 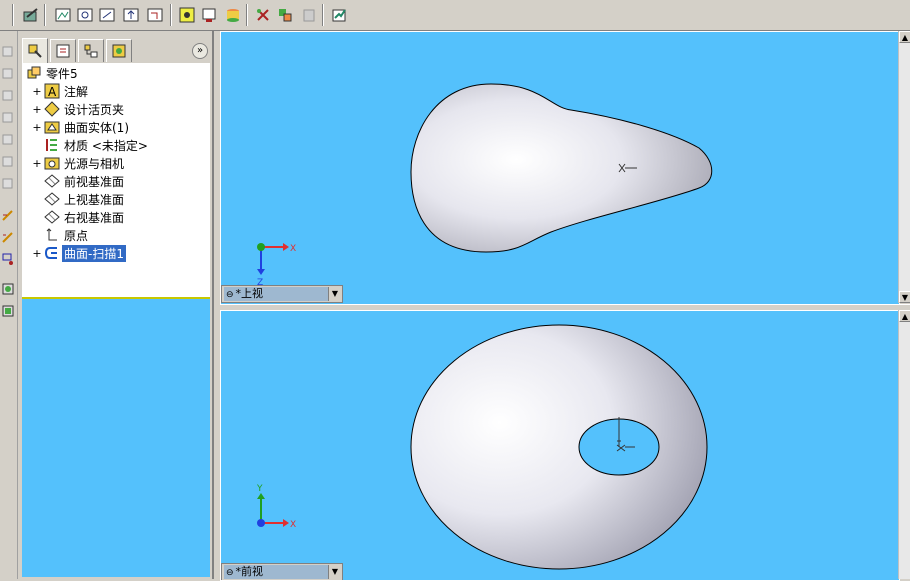 I want to click on tree-item-label: 上视基准面, so click(x=94, y=200).